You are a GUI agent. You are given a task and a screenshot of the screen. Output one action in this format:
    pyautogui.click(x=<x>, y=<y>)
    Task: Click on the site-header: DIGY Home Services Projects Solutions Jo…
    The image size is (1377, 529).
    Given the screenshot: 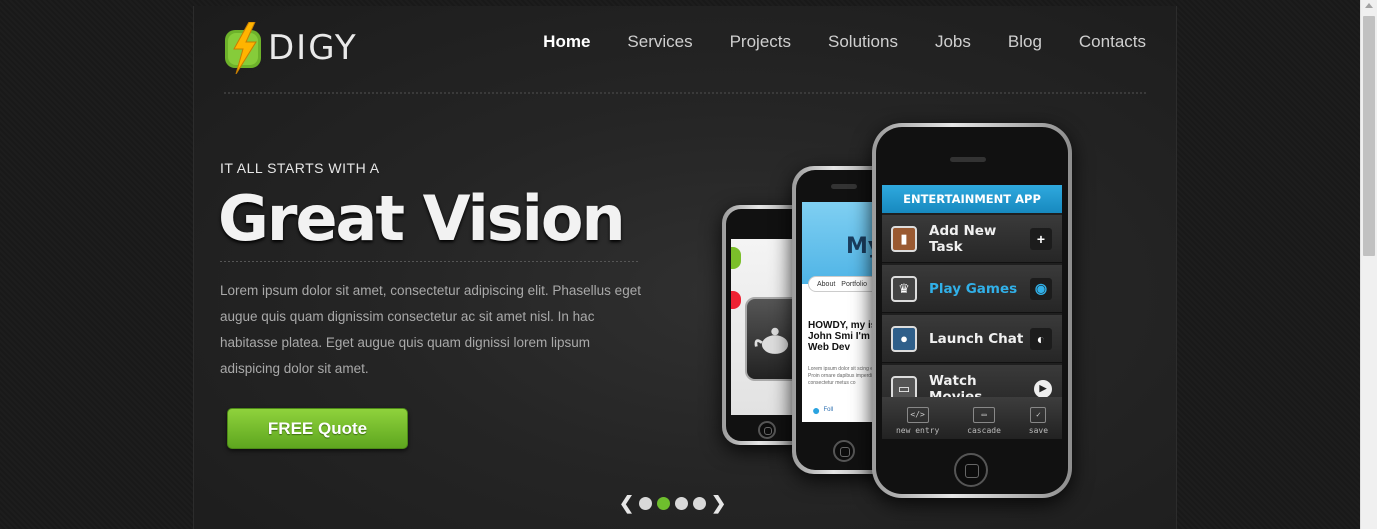 What is the action you would take?
    pyautogui.click(x=685, y=50)
    